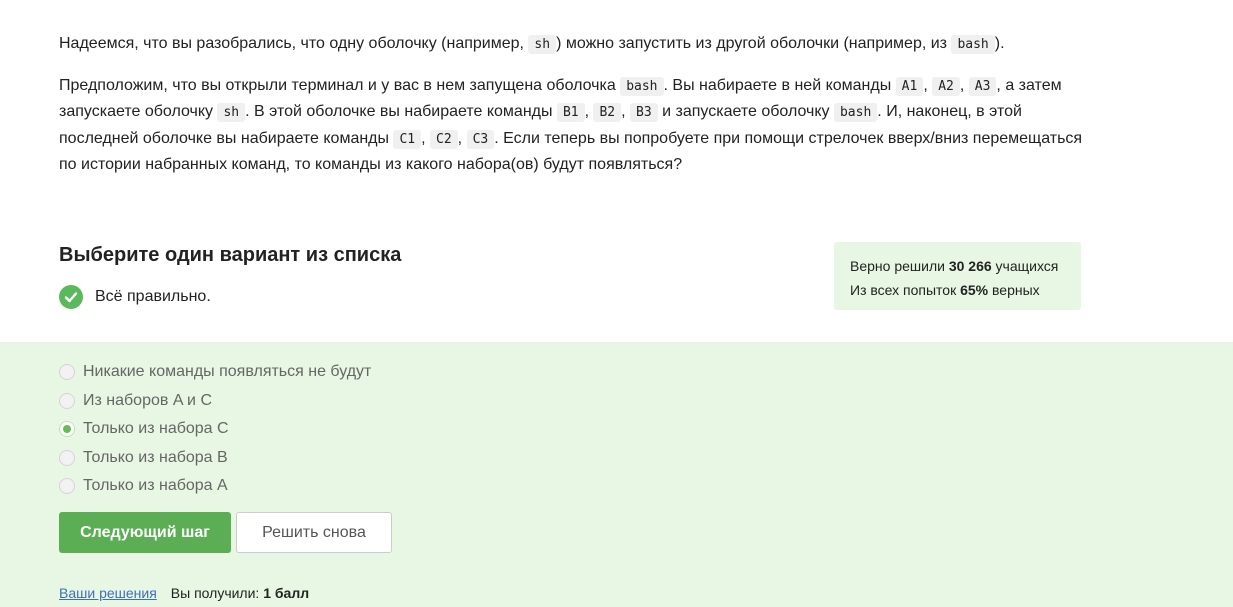 Image resolution: width=1233 pixels, height=607 pixels. I want to click on checkmark-icon, so click(71, 297).